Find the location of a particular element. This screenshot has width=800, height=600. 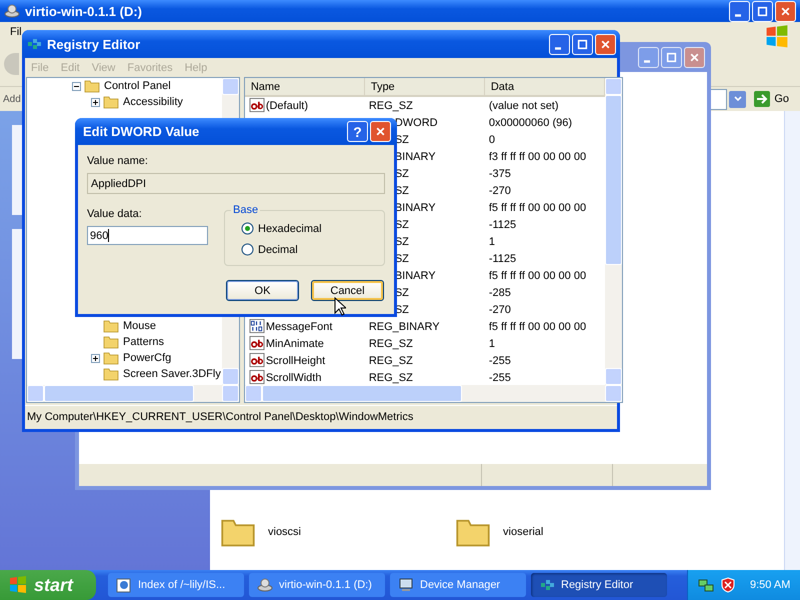

caret-icon is located at coordinates (737, 99).